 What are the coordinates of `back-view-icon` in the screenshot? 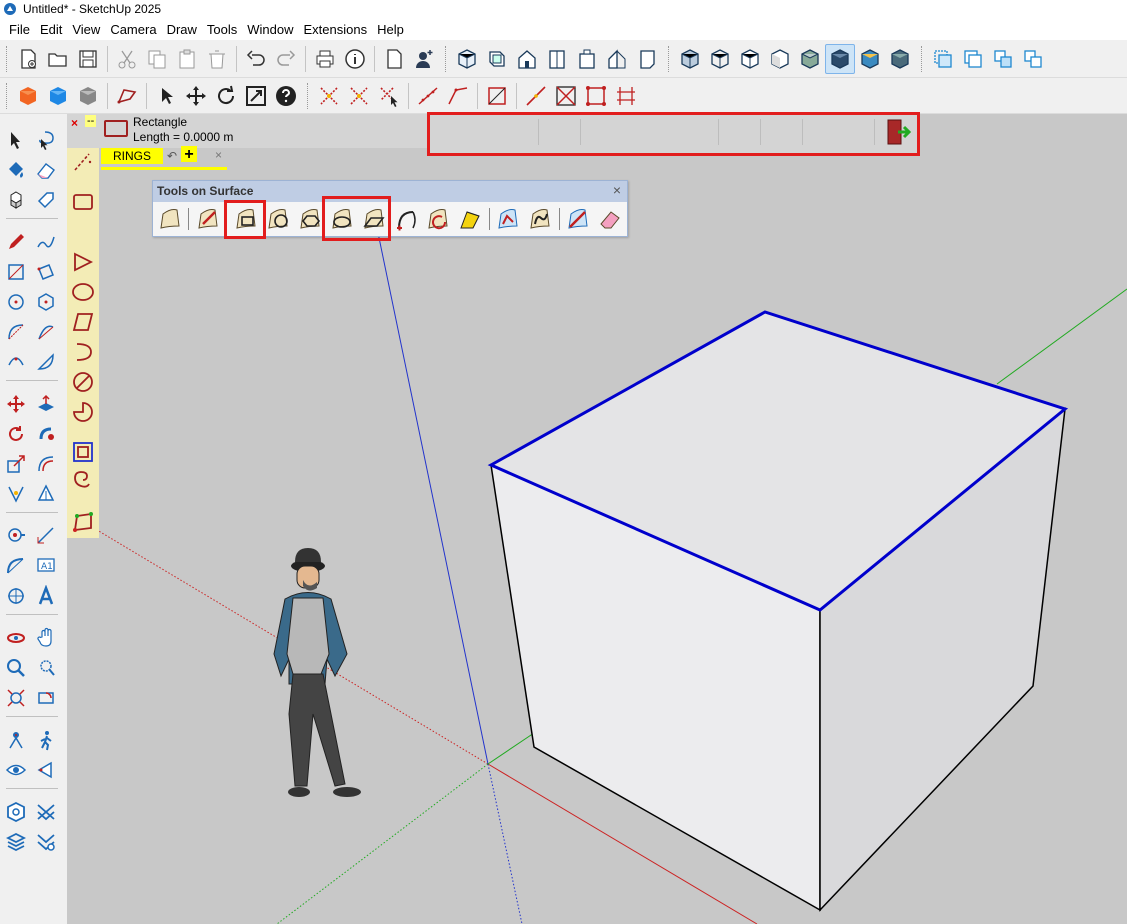 It's located at (587, 59).